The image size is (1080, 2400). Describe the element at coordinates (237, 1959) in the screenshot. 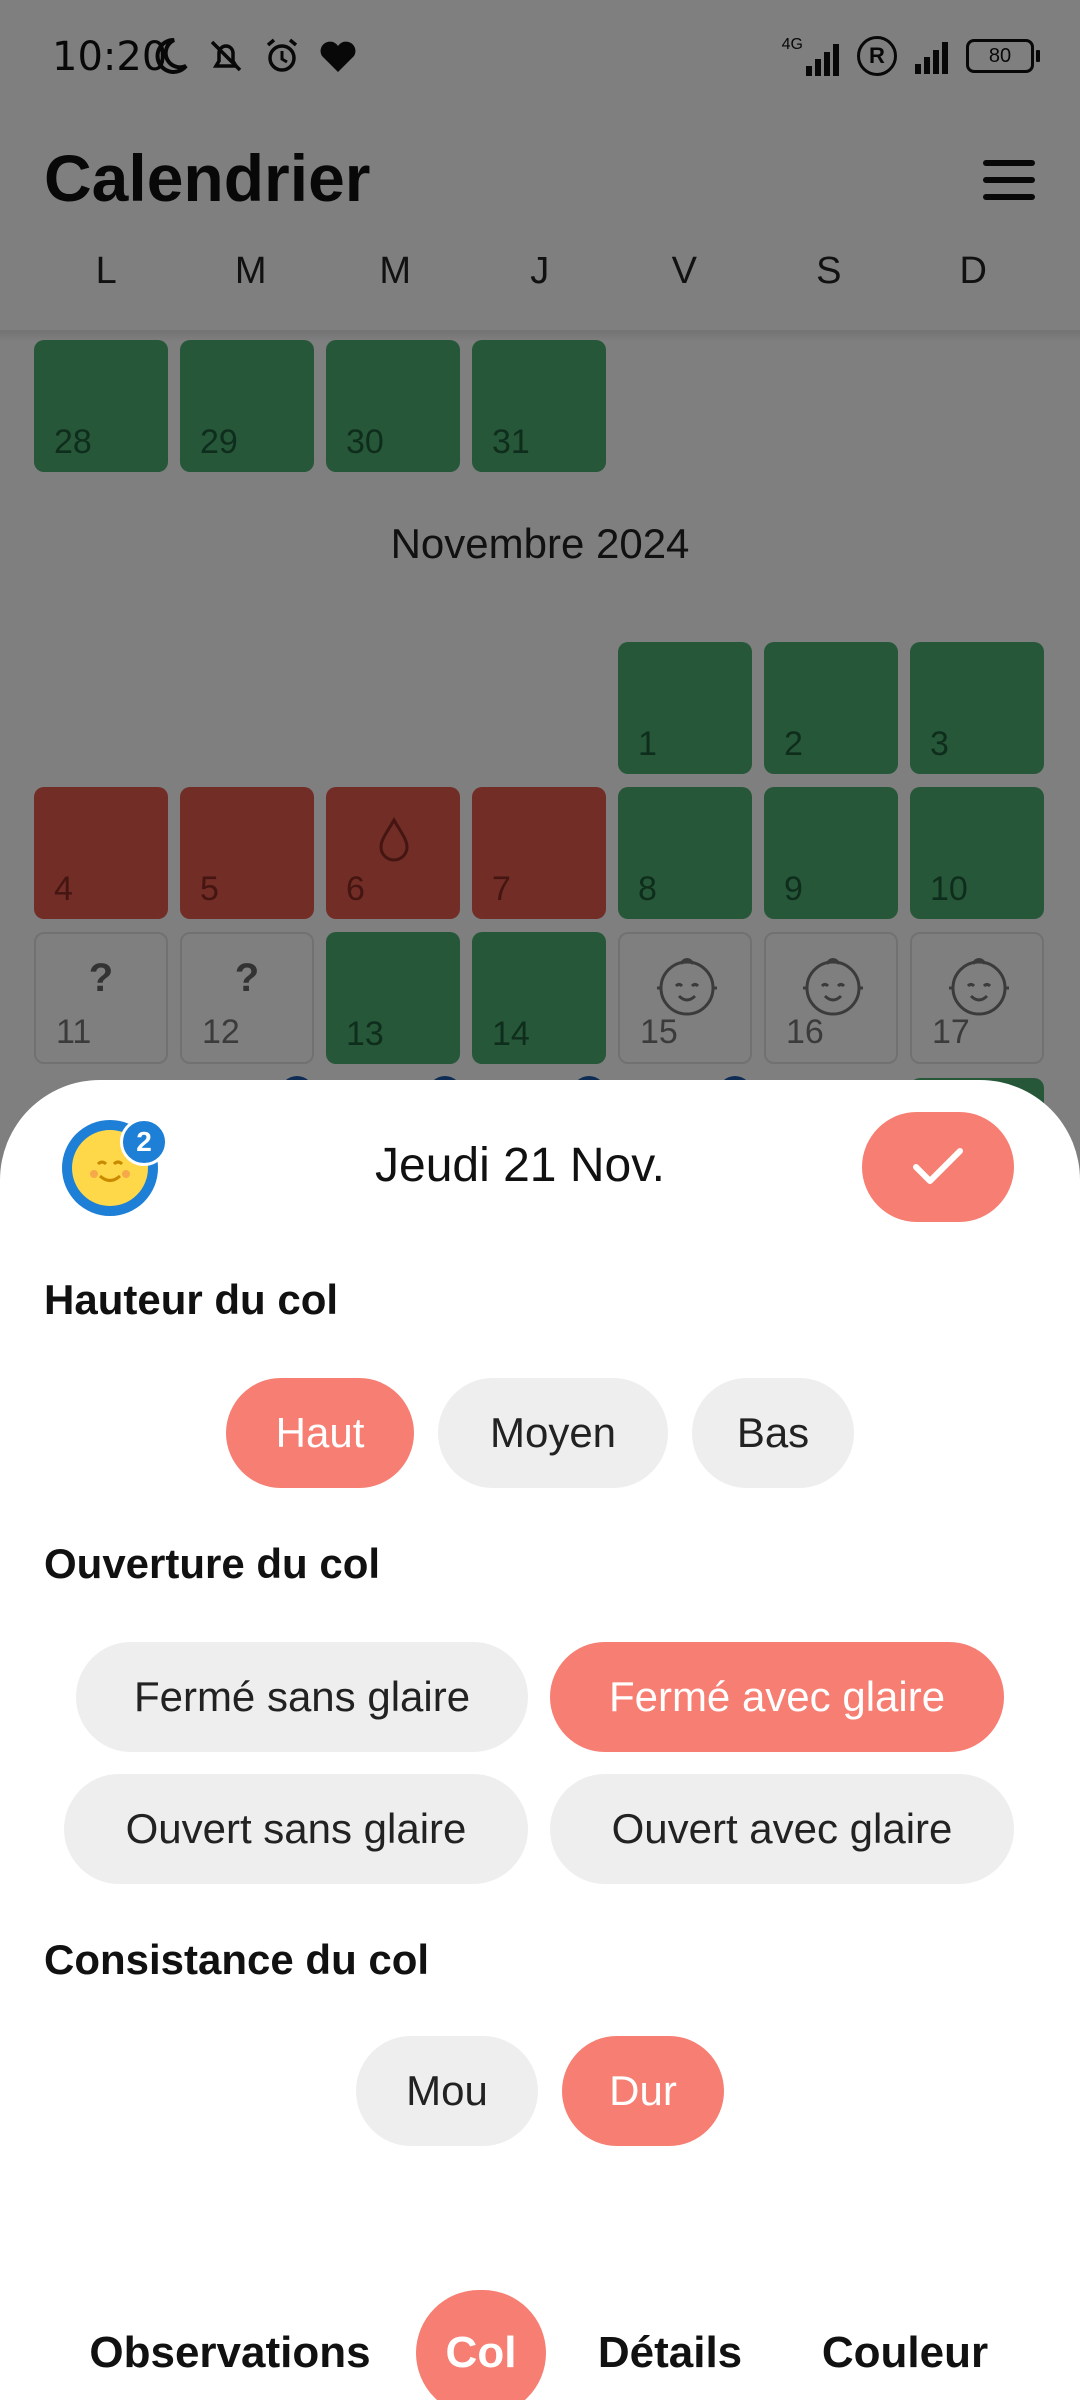

I see `section-title-consistance: Consistance du col` at that location.